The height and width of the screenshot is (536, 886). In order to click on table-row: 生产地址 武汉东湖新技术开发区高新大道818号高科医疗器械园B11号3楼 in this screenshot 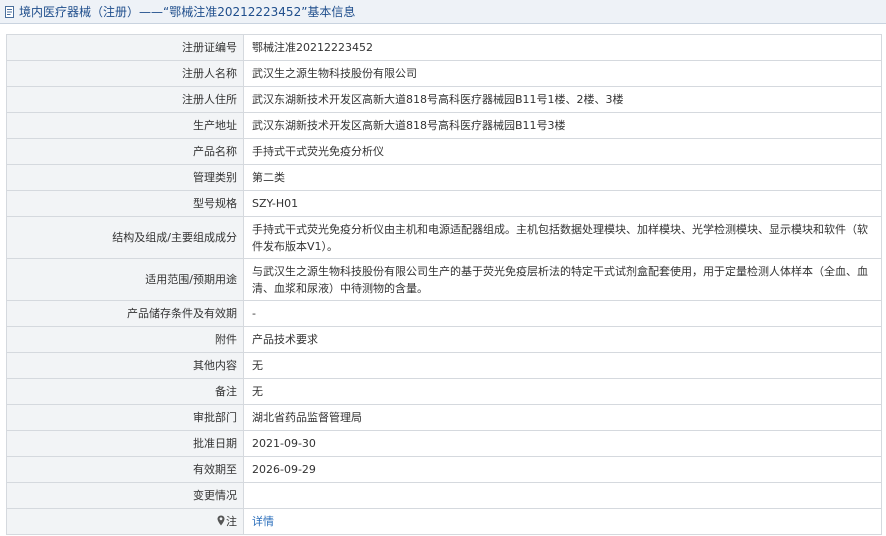, I will do `click(444, 125)`.